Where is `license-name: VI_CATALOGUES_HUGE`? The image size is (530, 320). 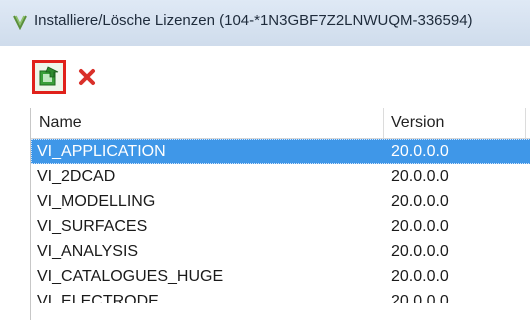
license-name: VI_CATALOGUES_HUGE is located at coordinates (130, 276).